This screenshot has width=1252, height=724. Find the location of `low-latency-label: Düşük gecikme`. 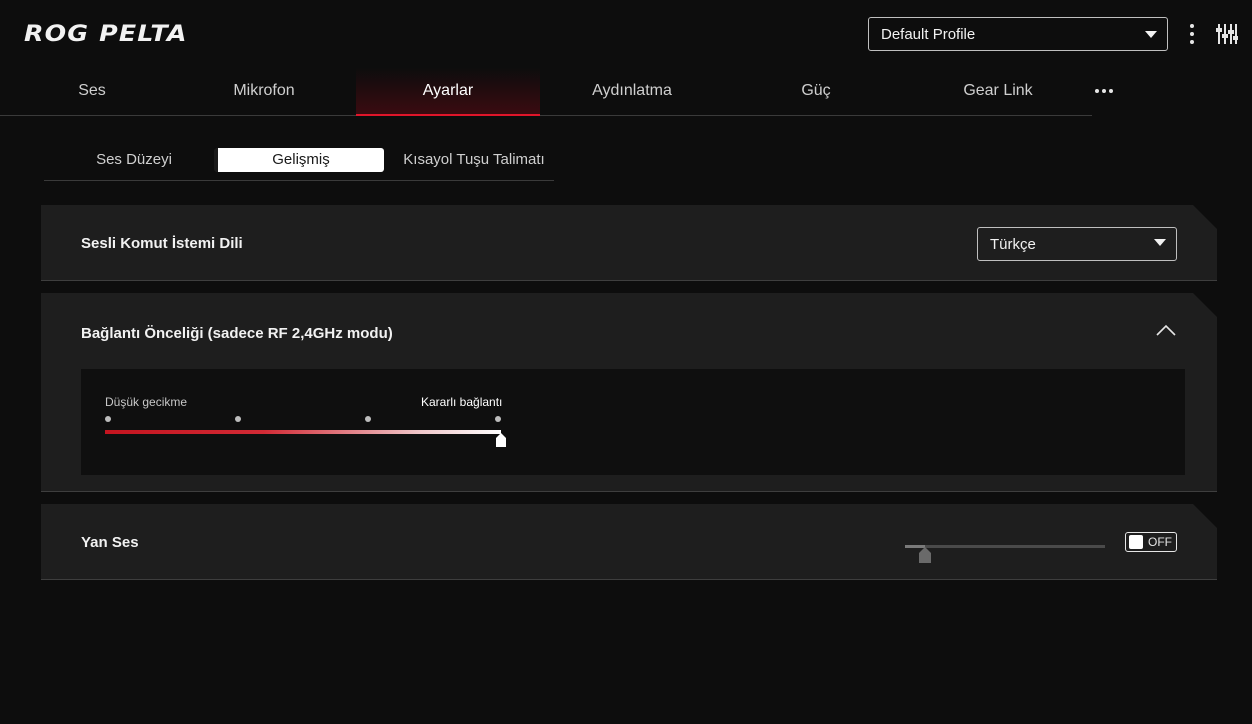

low-latency-label: Düşük gecikme is located at coordinates (146, 402).